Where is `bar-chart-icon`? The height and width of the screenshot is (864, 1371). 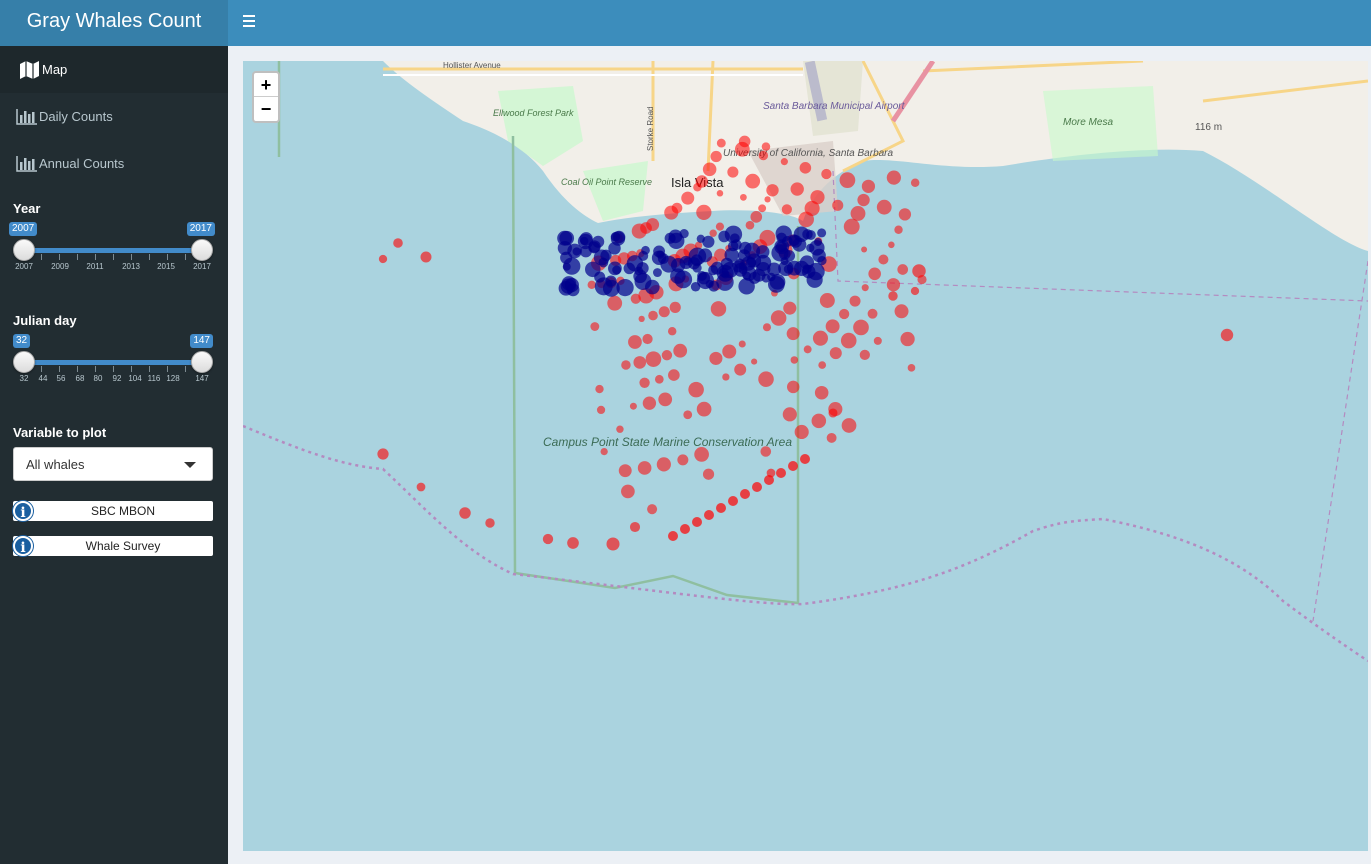
bar-chart-icon is located at coordinates (26, 116).